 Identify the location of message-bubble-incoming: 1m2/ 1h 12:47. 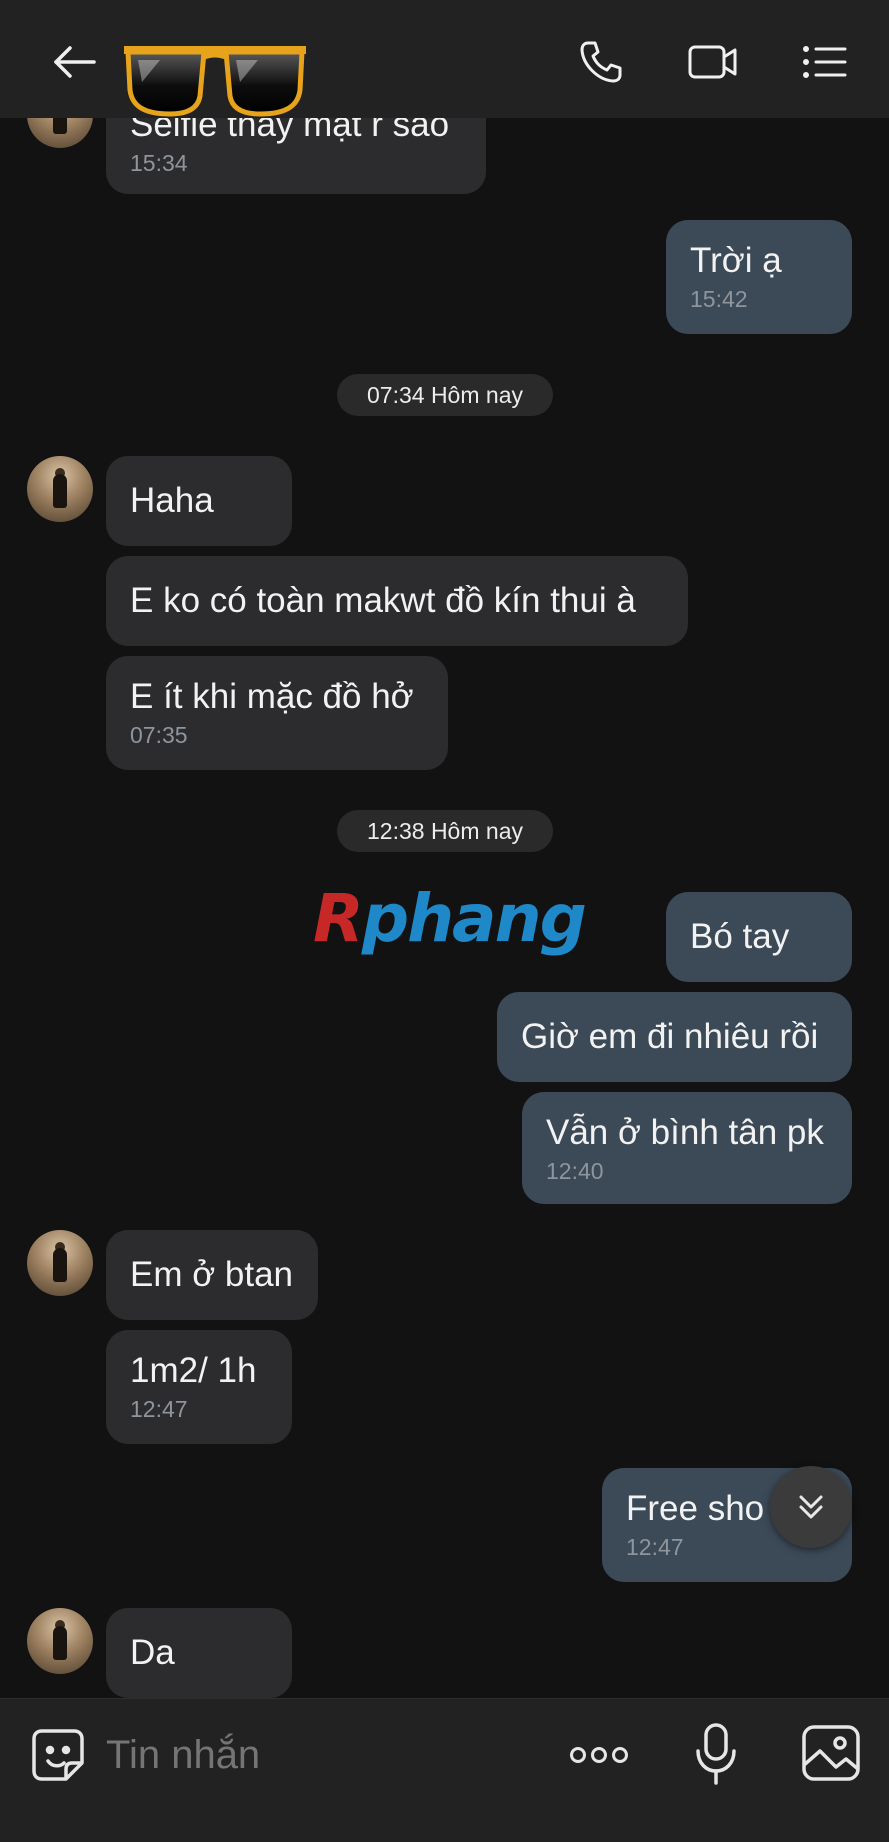
(199, 1387).